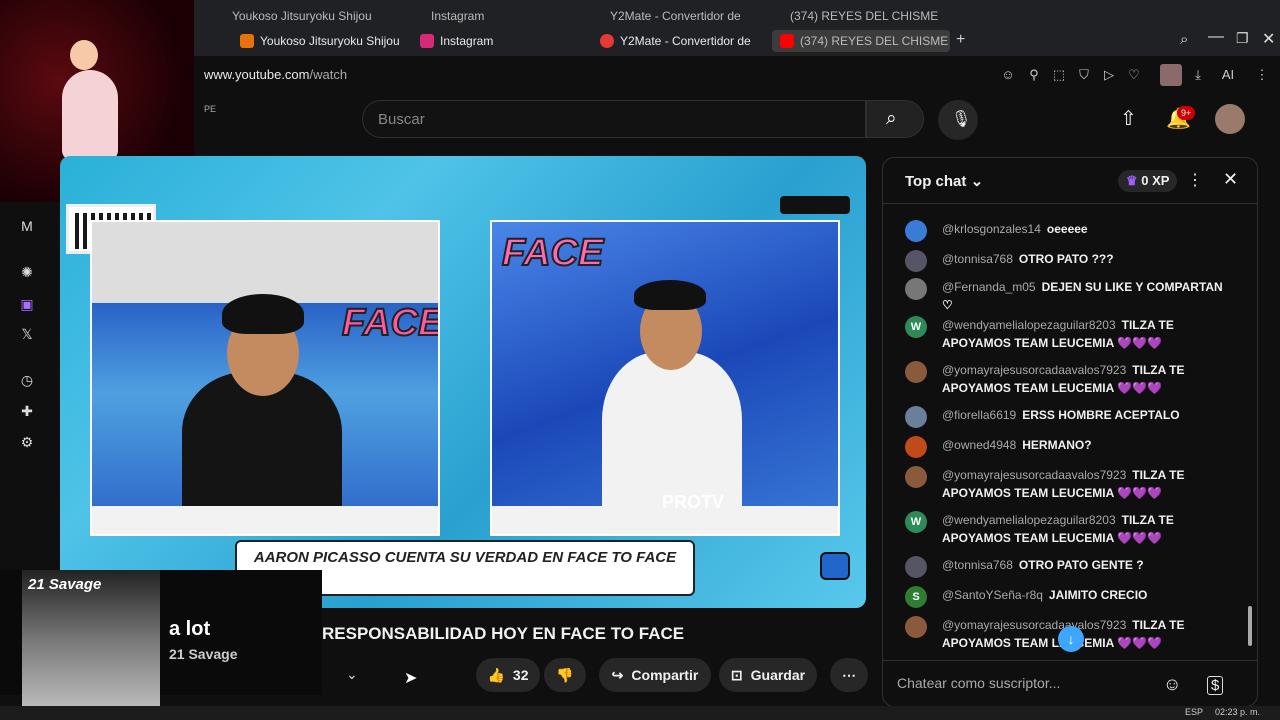  What do you see at coordinates (992, 595) in the screenshot?
I see `chat-username: @SantoYSeña-r8q` at bounding box center [992, 595].